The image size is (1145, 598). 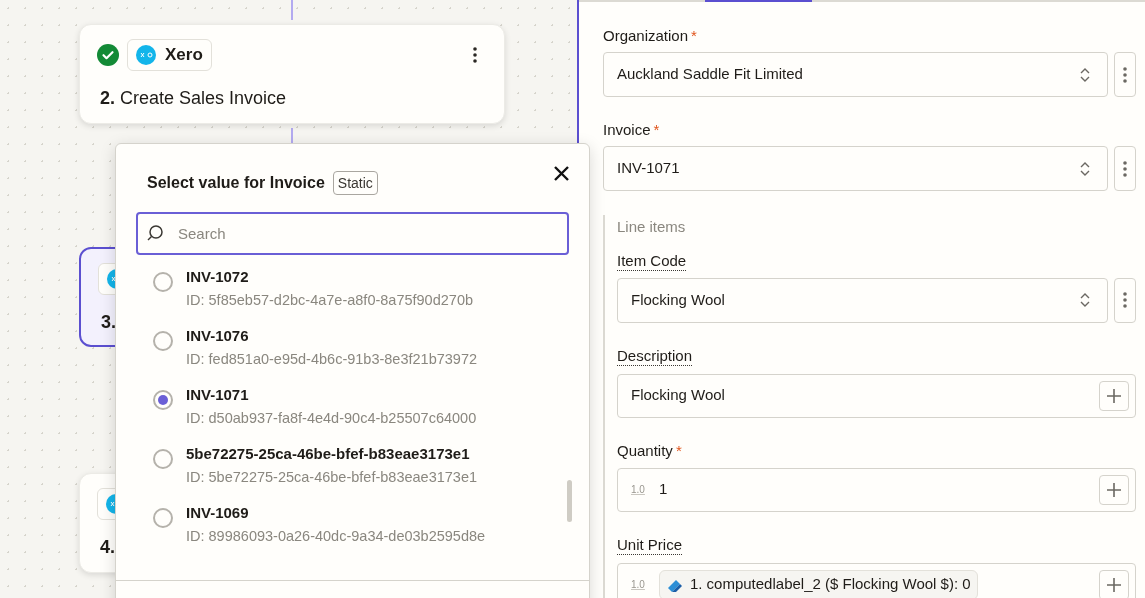 I want to click on option-item: INV-1076 ID: fed851a0-e95d-4b6c-91b3-8e3f21b73972, so click(x=352, y=355).